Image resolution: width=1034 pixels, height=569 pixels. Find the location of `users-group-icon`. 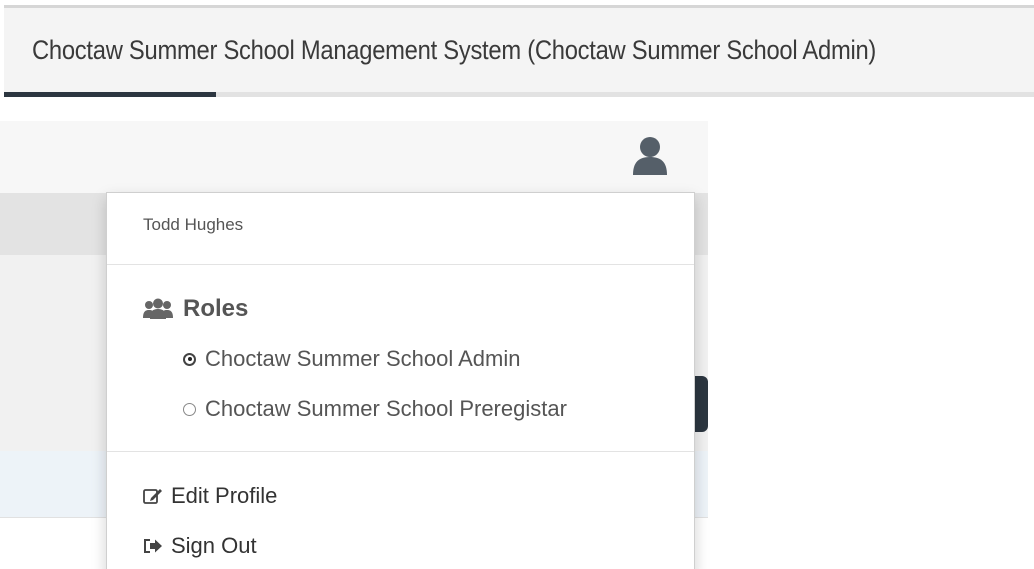

users-group-icon is located at coordinates (158, 308).